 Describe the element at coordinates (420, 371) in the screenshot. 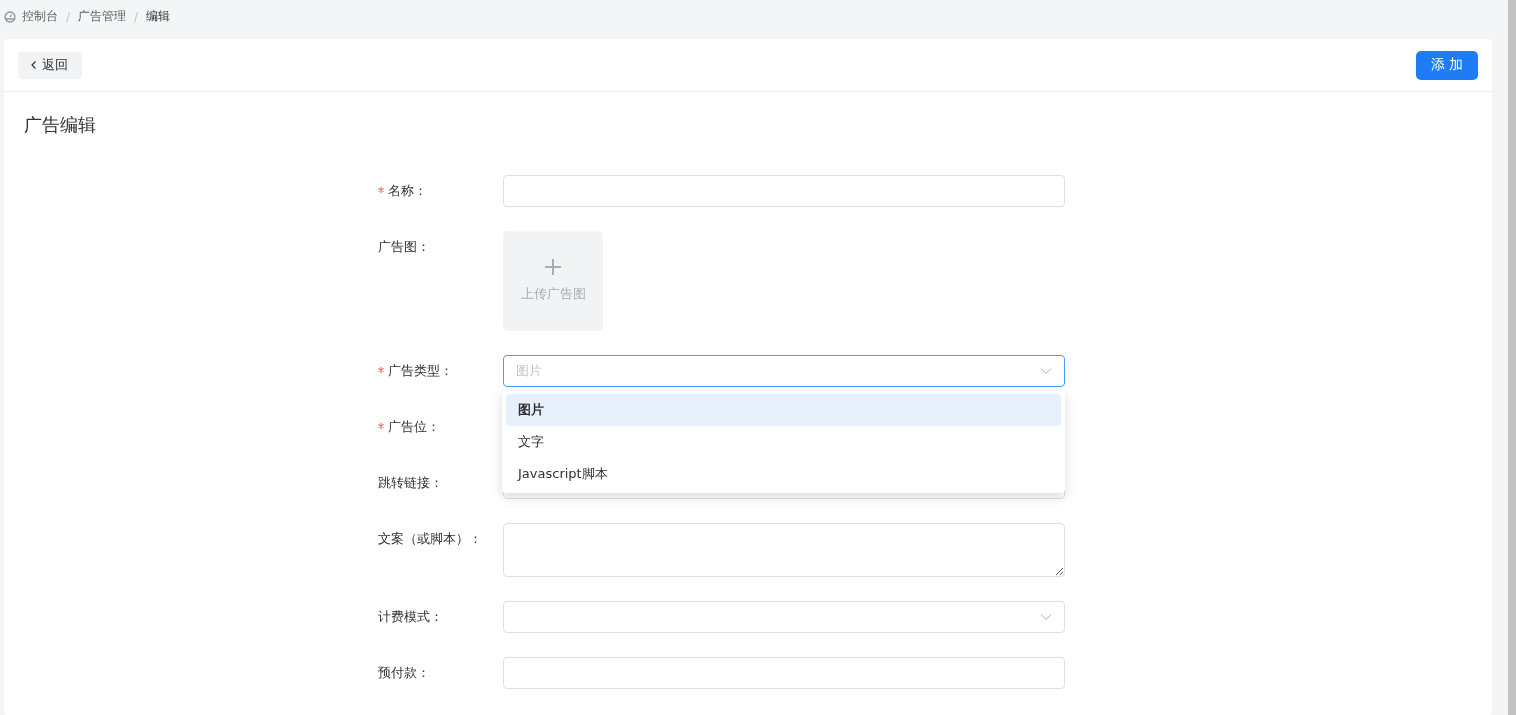

I see `field-label: 广告类型：` at that location.